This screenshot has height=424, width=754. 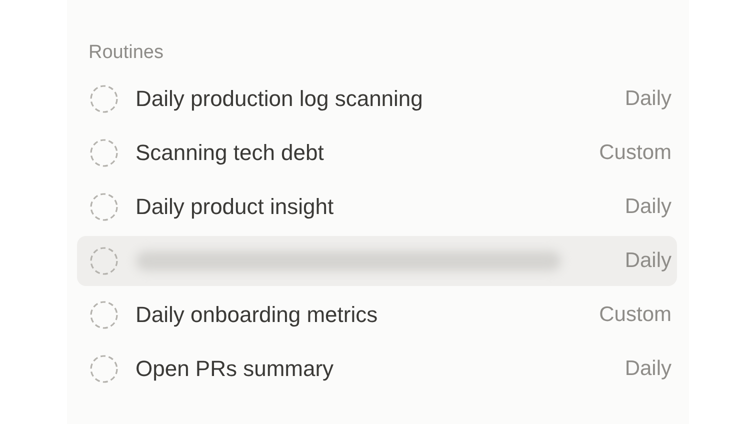 What do you see at coordinates (376, 369) in the screenshot?
I see `routine-row: Open PRs summary Daily` at bounding box center [376, 369].